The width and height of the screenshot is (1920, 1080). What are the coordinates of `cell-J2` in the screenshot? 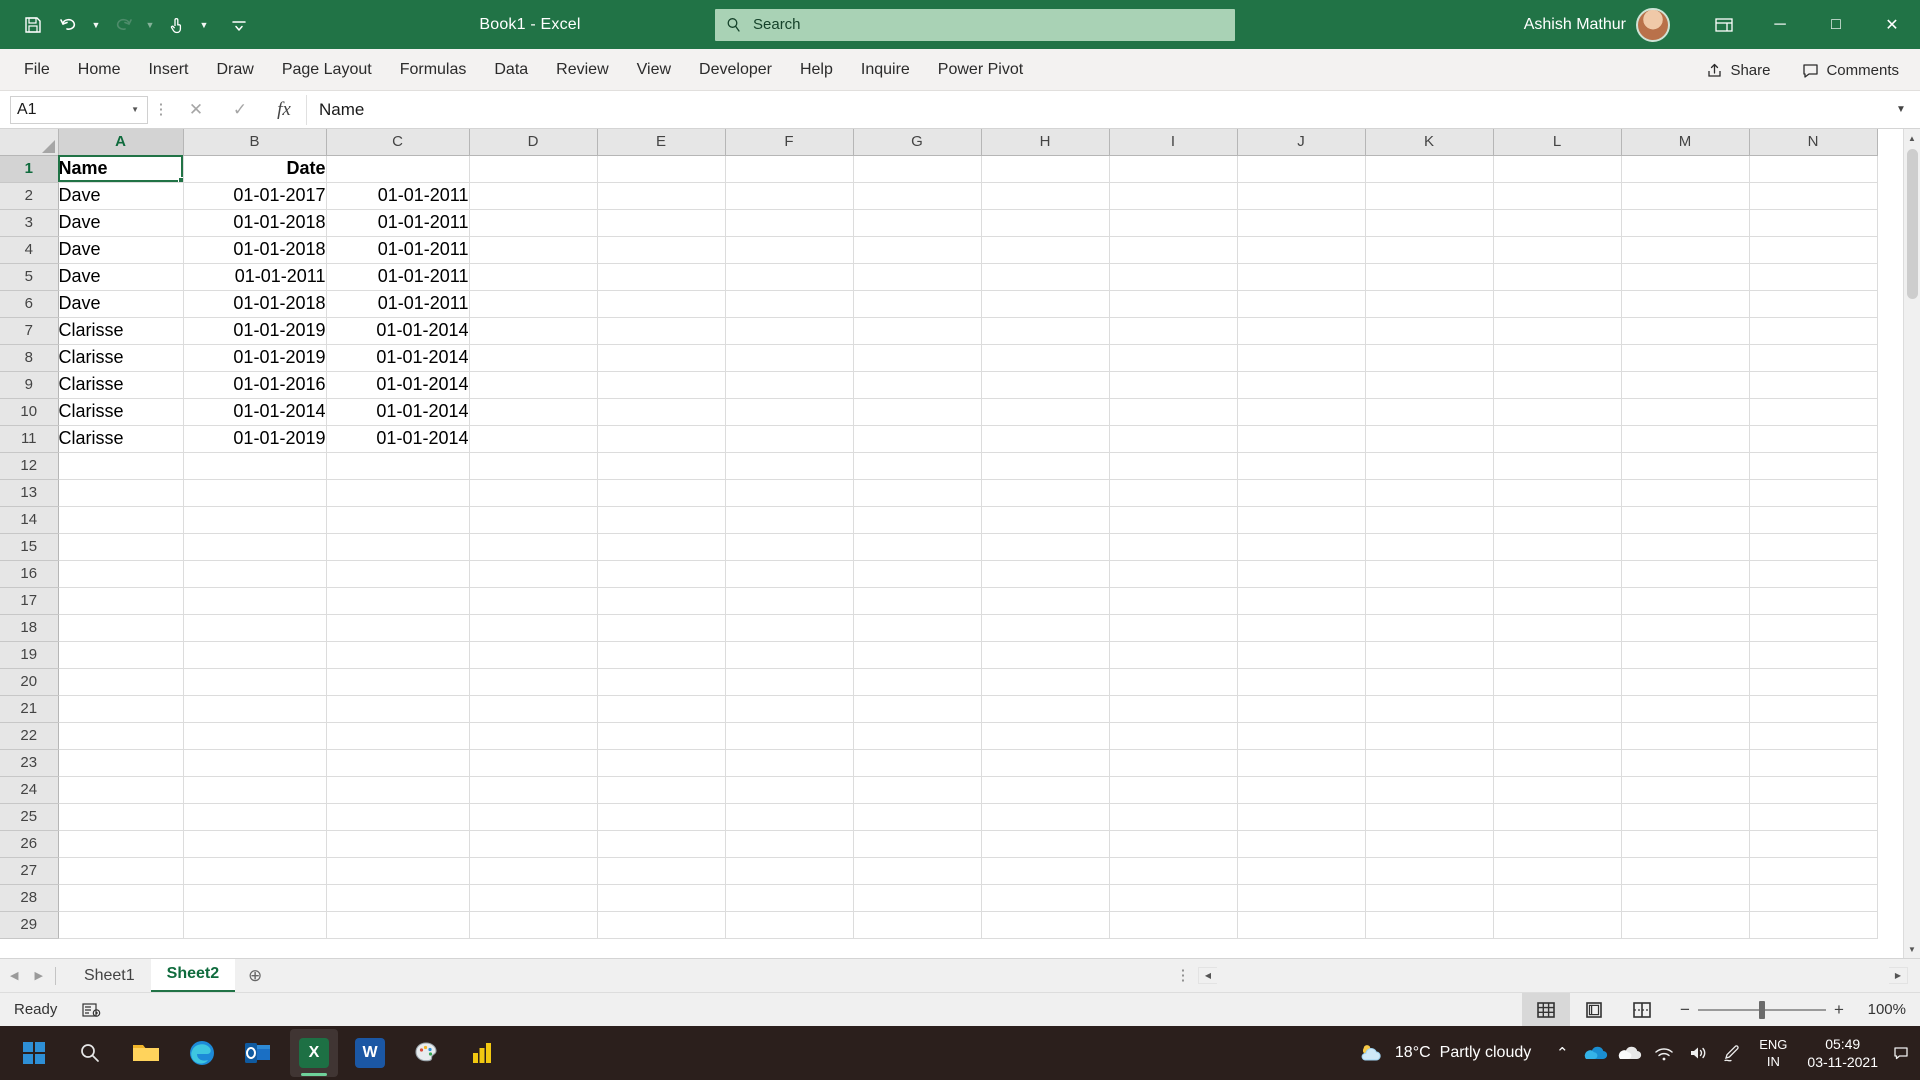 It's located at (1301, 196).